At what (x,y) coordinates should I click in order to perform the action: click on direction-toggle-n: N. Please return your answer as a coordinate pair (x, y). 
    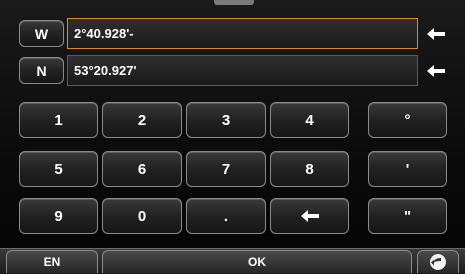
    Looking at the image, I should click on (41, 70).